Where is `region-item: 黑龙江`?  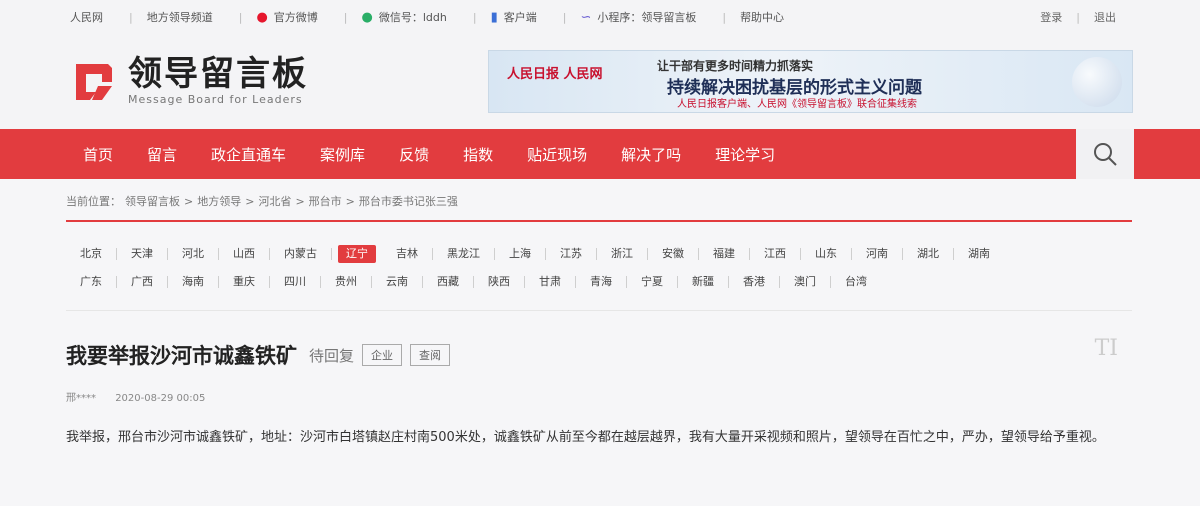 region-item: 黑龙江 is located at coordinates (464, 254).